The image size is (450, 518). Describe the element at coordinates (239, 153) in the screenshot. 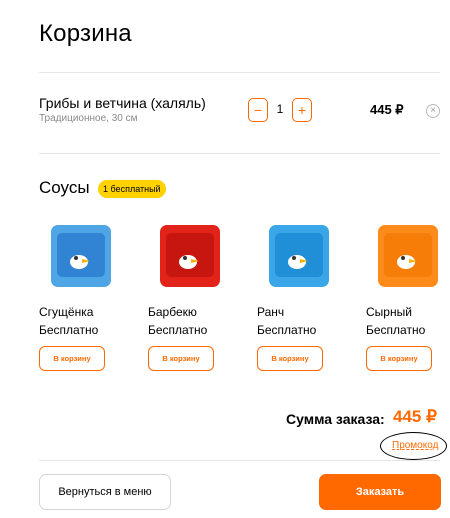

I see `divider-middle` at that location.